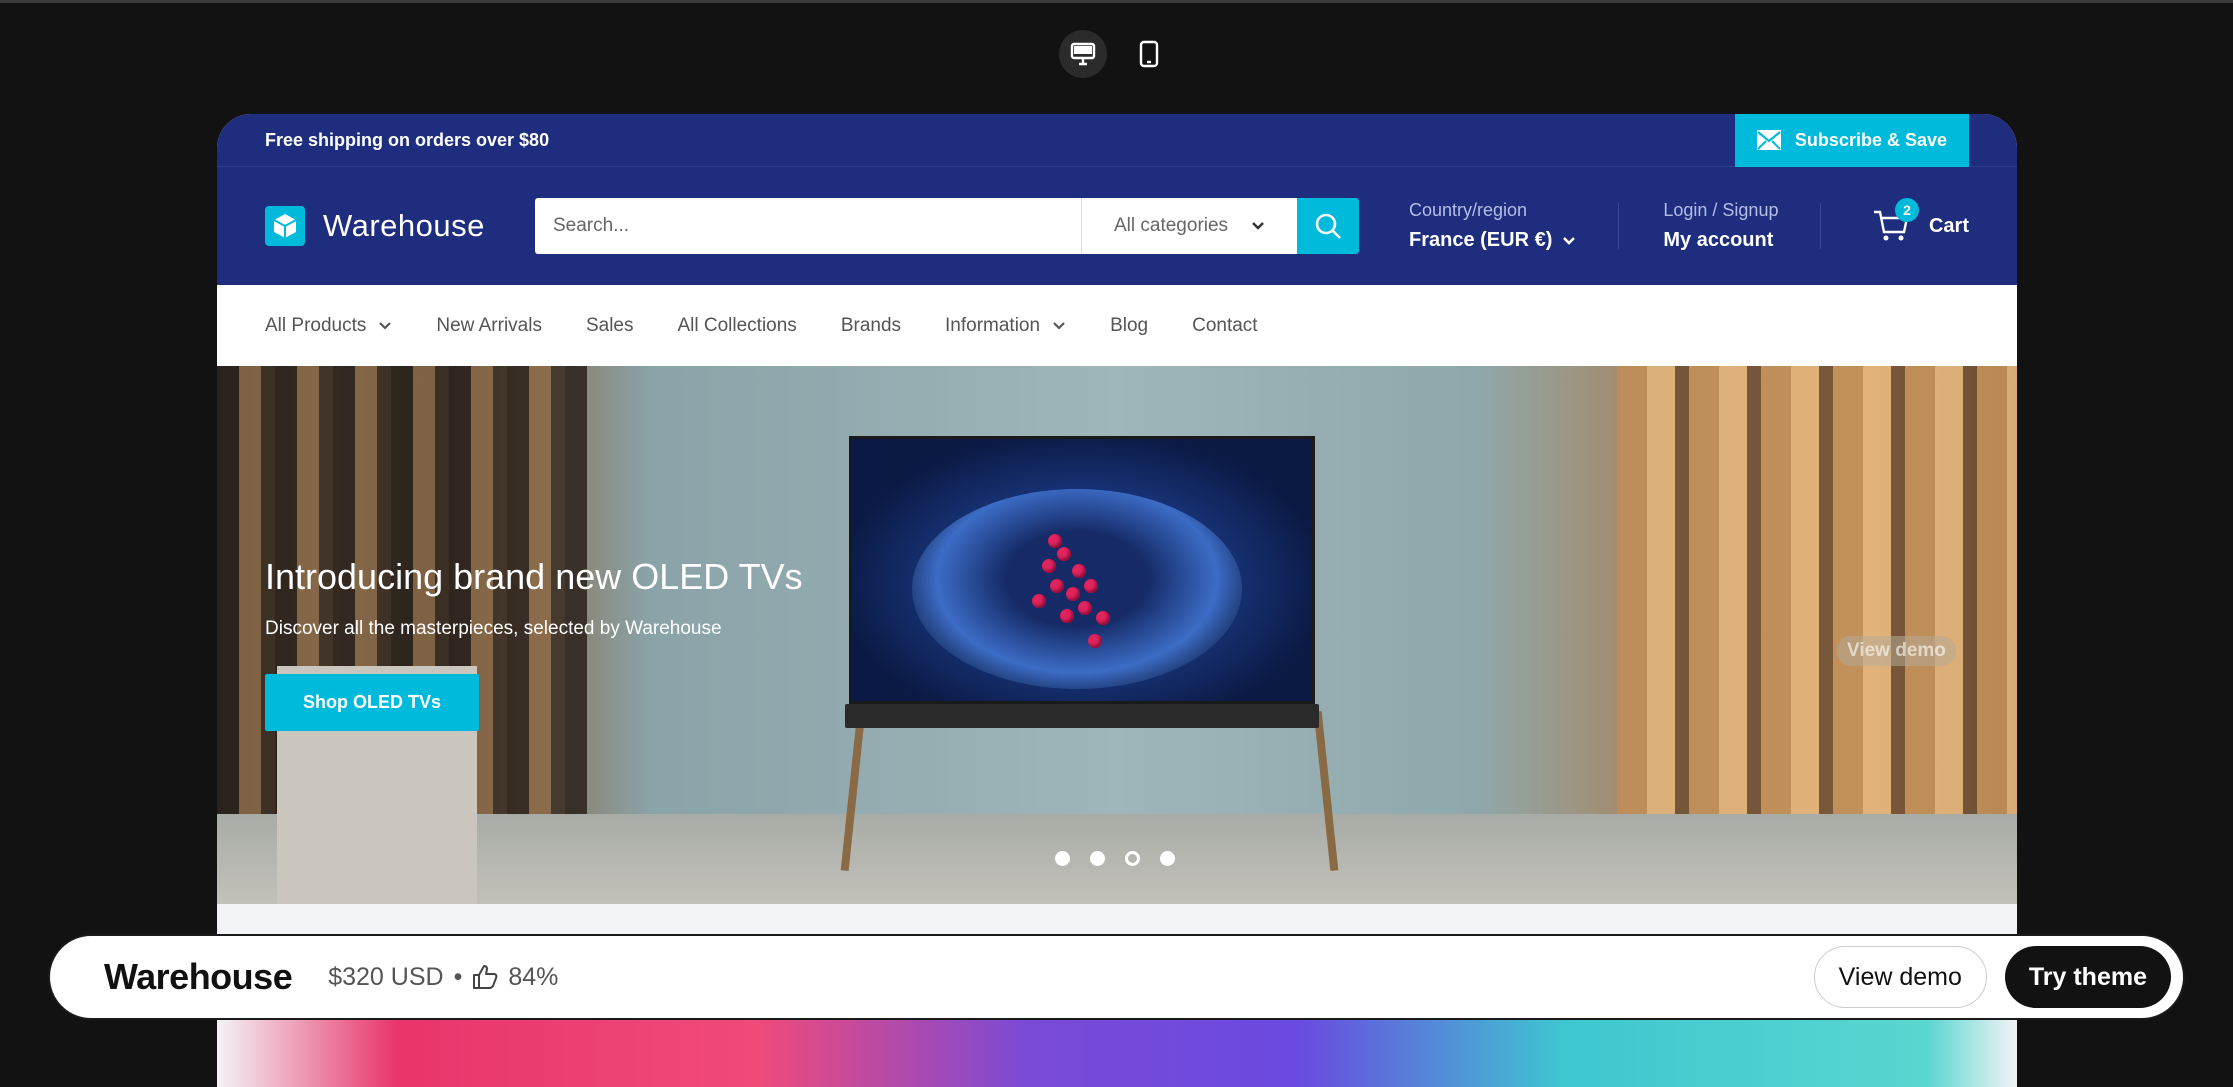 This screenshot has width=2233, height=1087. I want to click on category-select: All categories, so click(1189, 226).